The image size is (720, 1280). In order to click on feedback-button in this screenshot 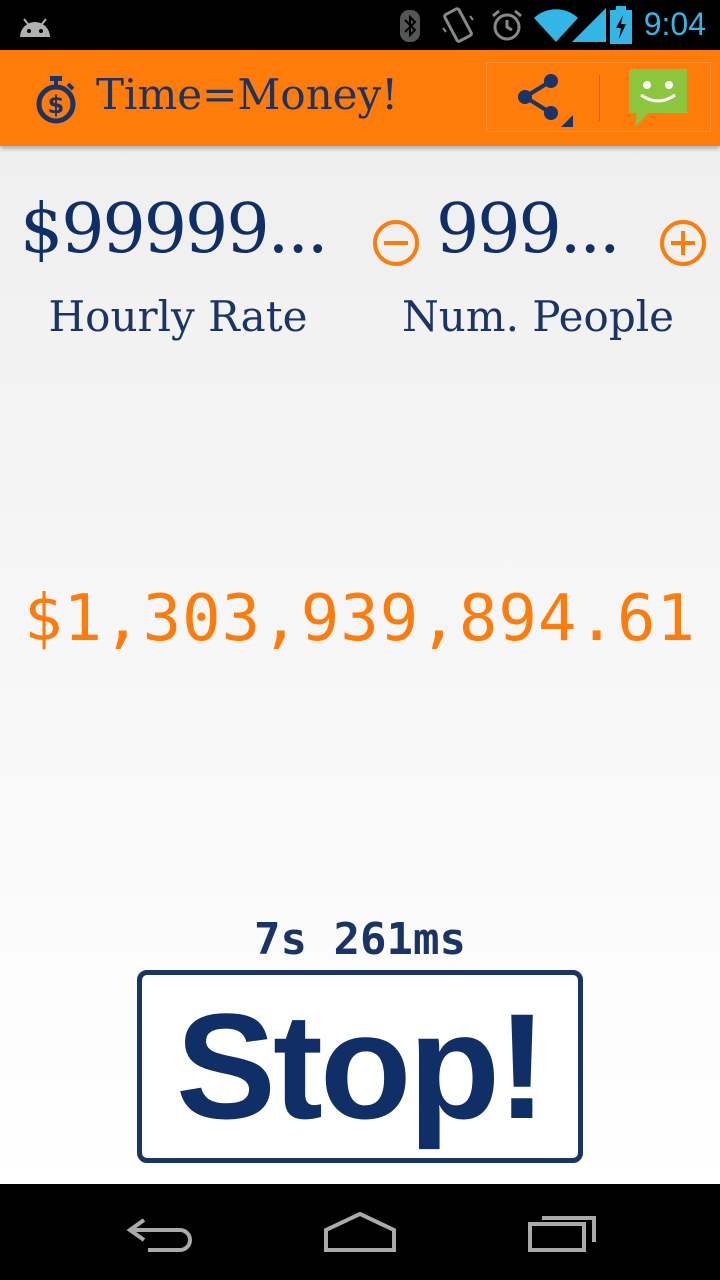, I will do `click(658, 98)`.